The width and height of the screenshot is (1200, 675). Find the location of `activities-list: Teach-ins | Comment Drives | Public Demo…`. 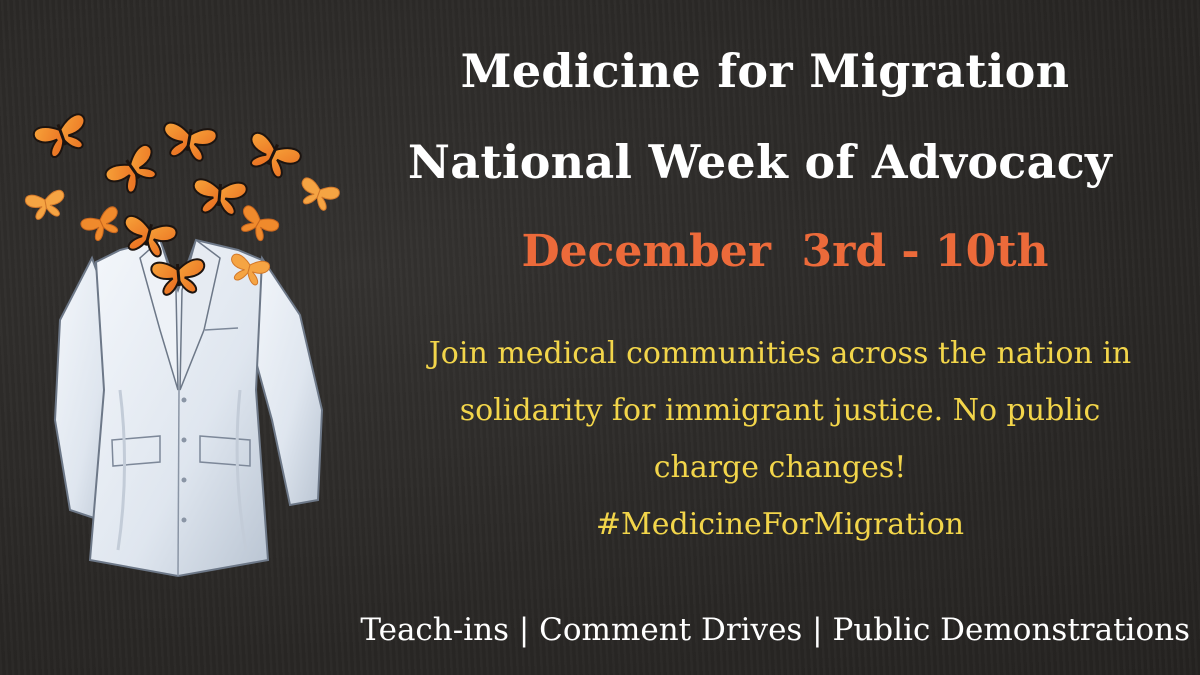

activities-list: Teach-ins | Comment Drives | Public Demo… is located at coordinates (775, 630).